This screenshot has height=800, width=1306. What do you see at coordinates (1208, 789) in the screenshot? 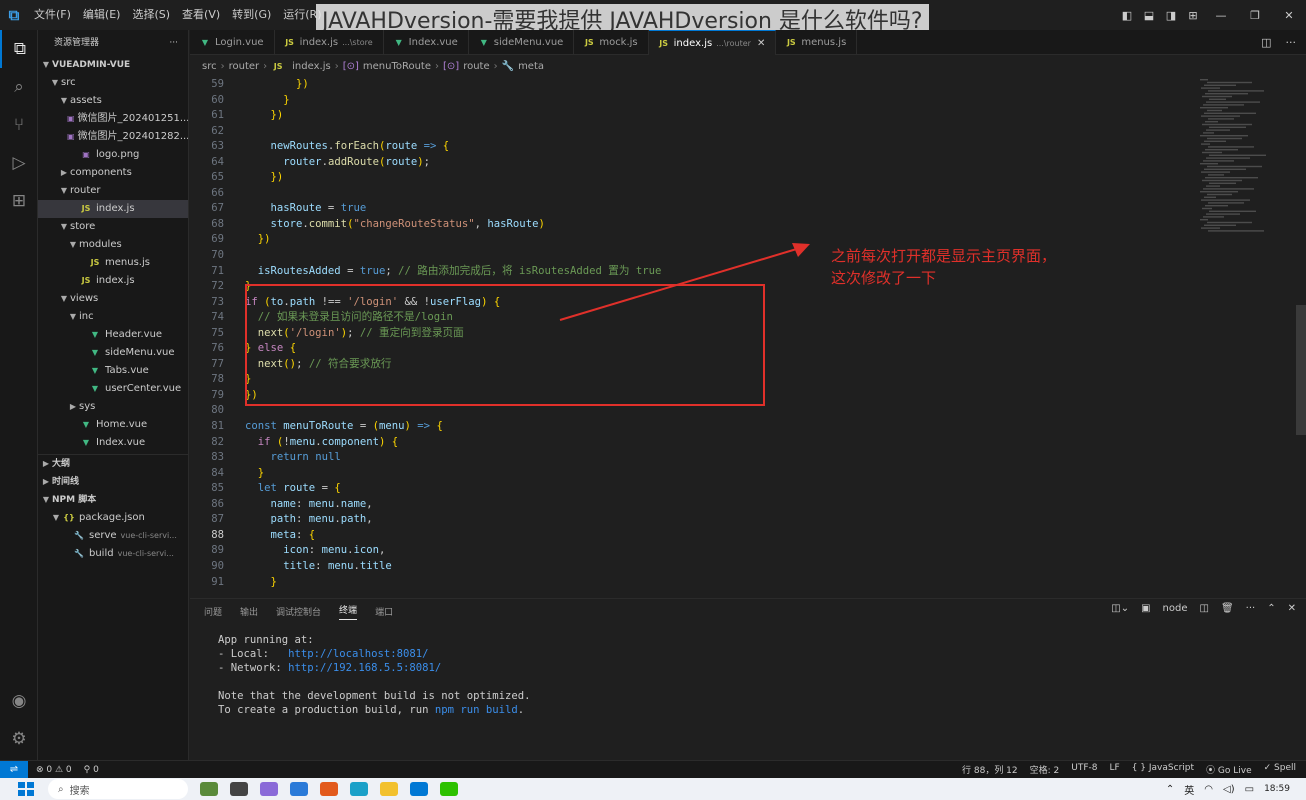
I see `wifi-icon: ◠` at bounding box center [1208, 789].